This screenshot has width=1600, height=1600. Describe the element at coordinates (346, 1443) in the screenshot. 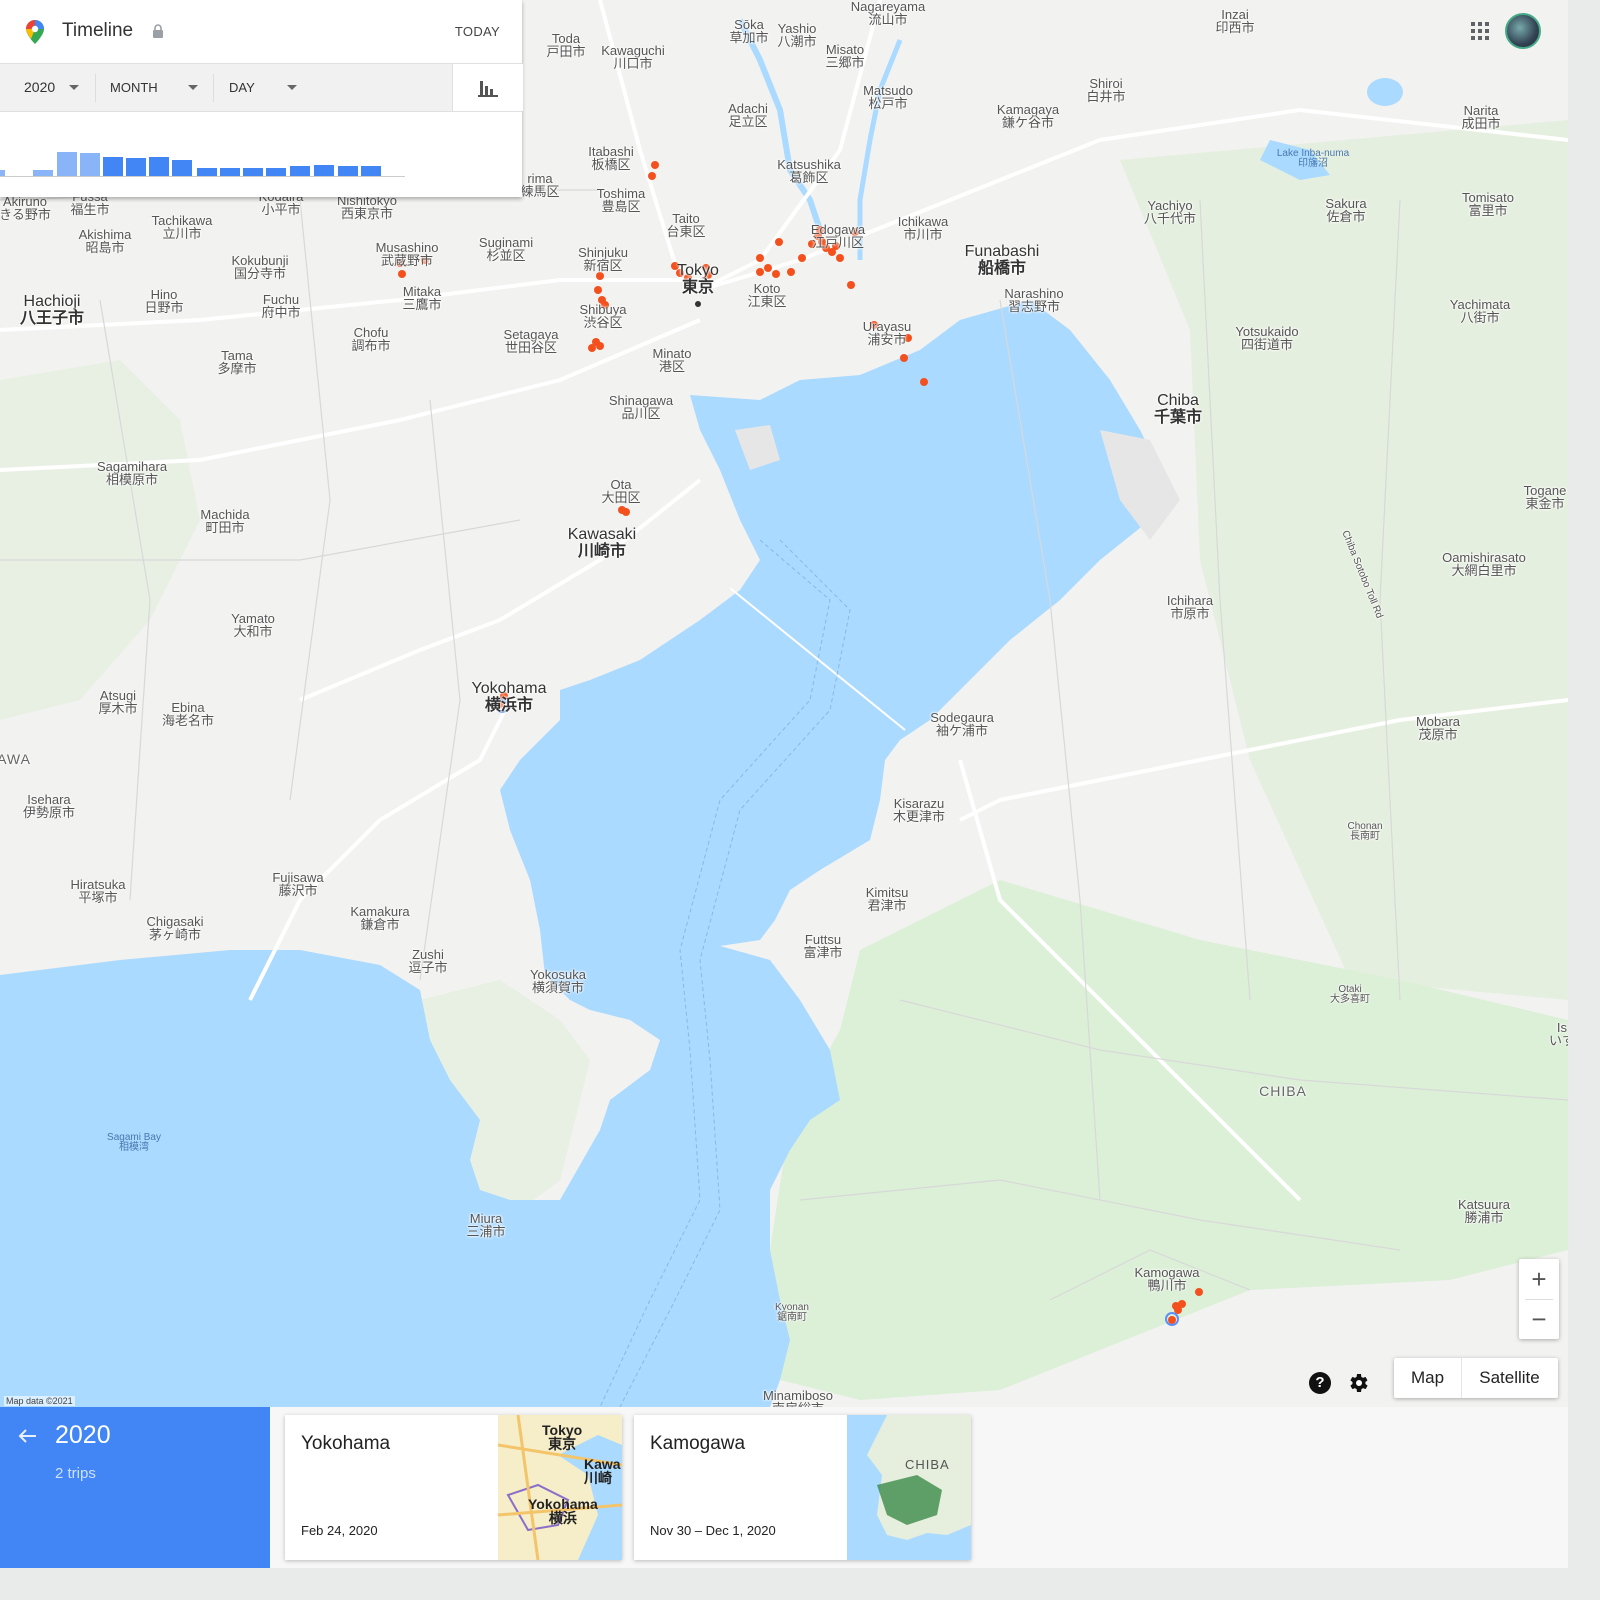

I see `trip-name: Yokohama` at that location.